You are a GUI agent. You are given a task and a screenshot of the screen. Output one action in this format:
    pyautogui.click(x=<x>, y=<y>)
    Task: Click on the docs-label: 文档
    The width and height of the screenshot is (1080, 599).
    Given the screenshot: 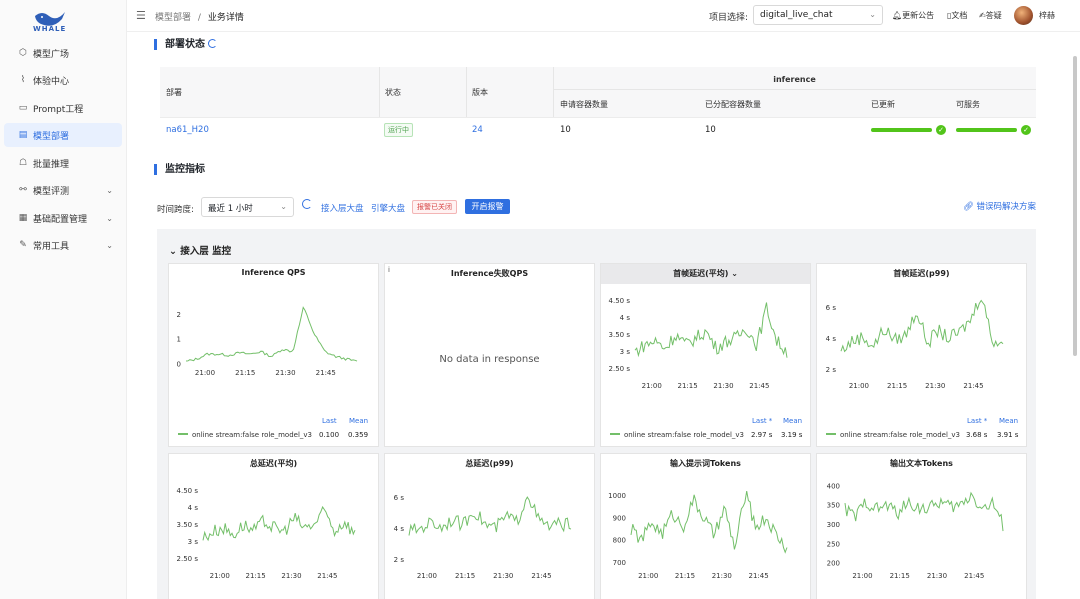 What is the action you would take?
    pyautogui.click(x=959, y=15)
    